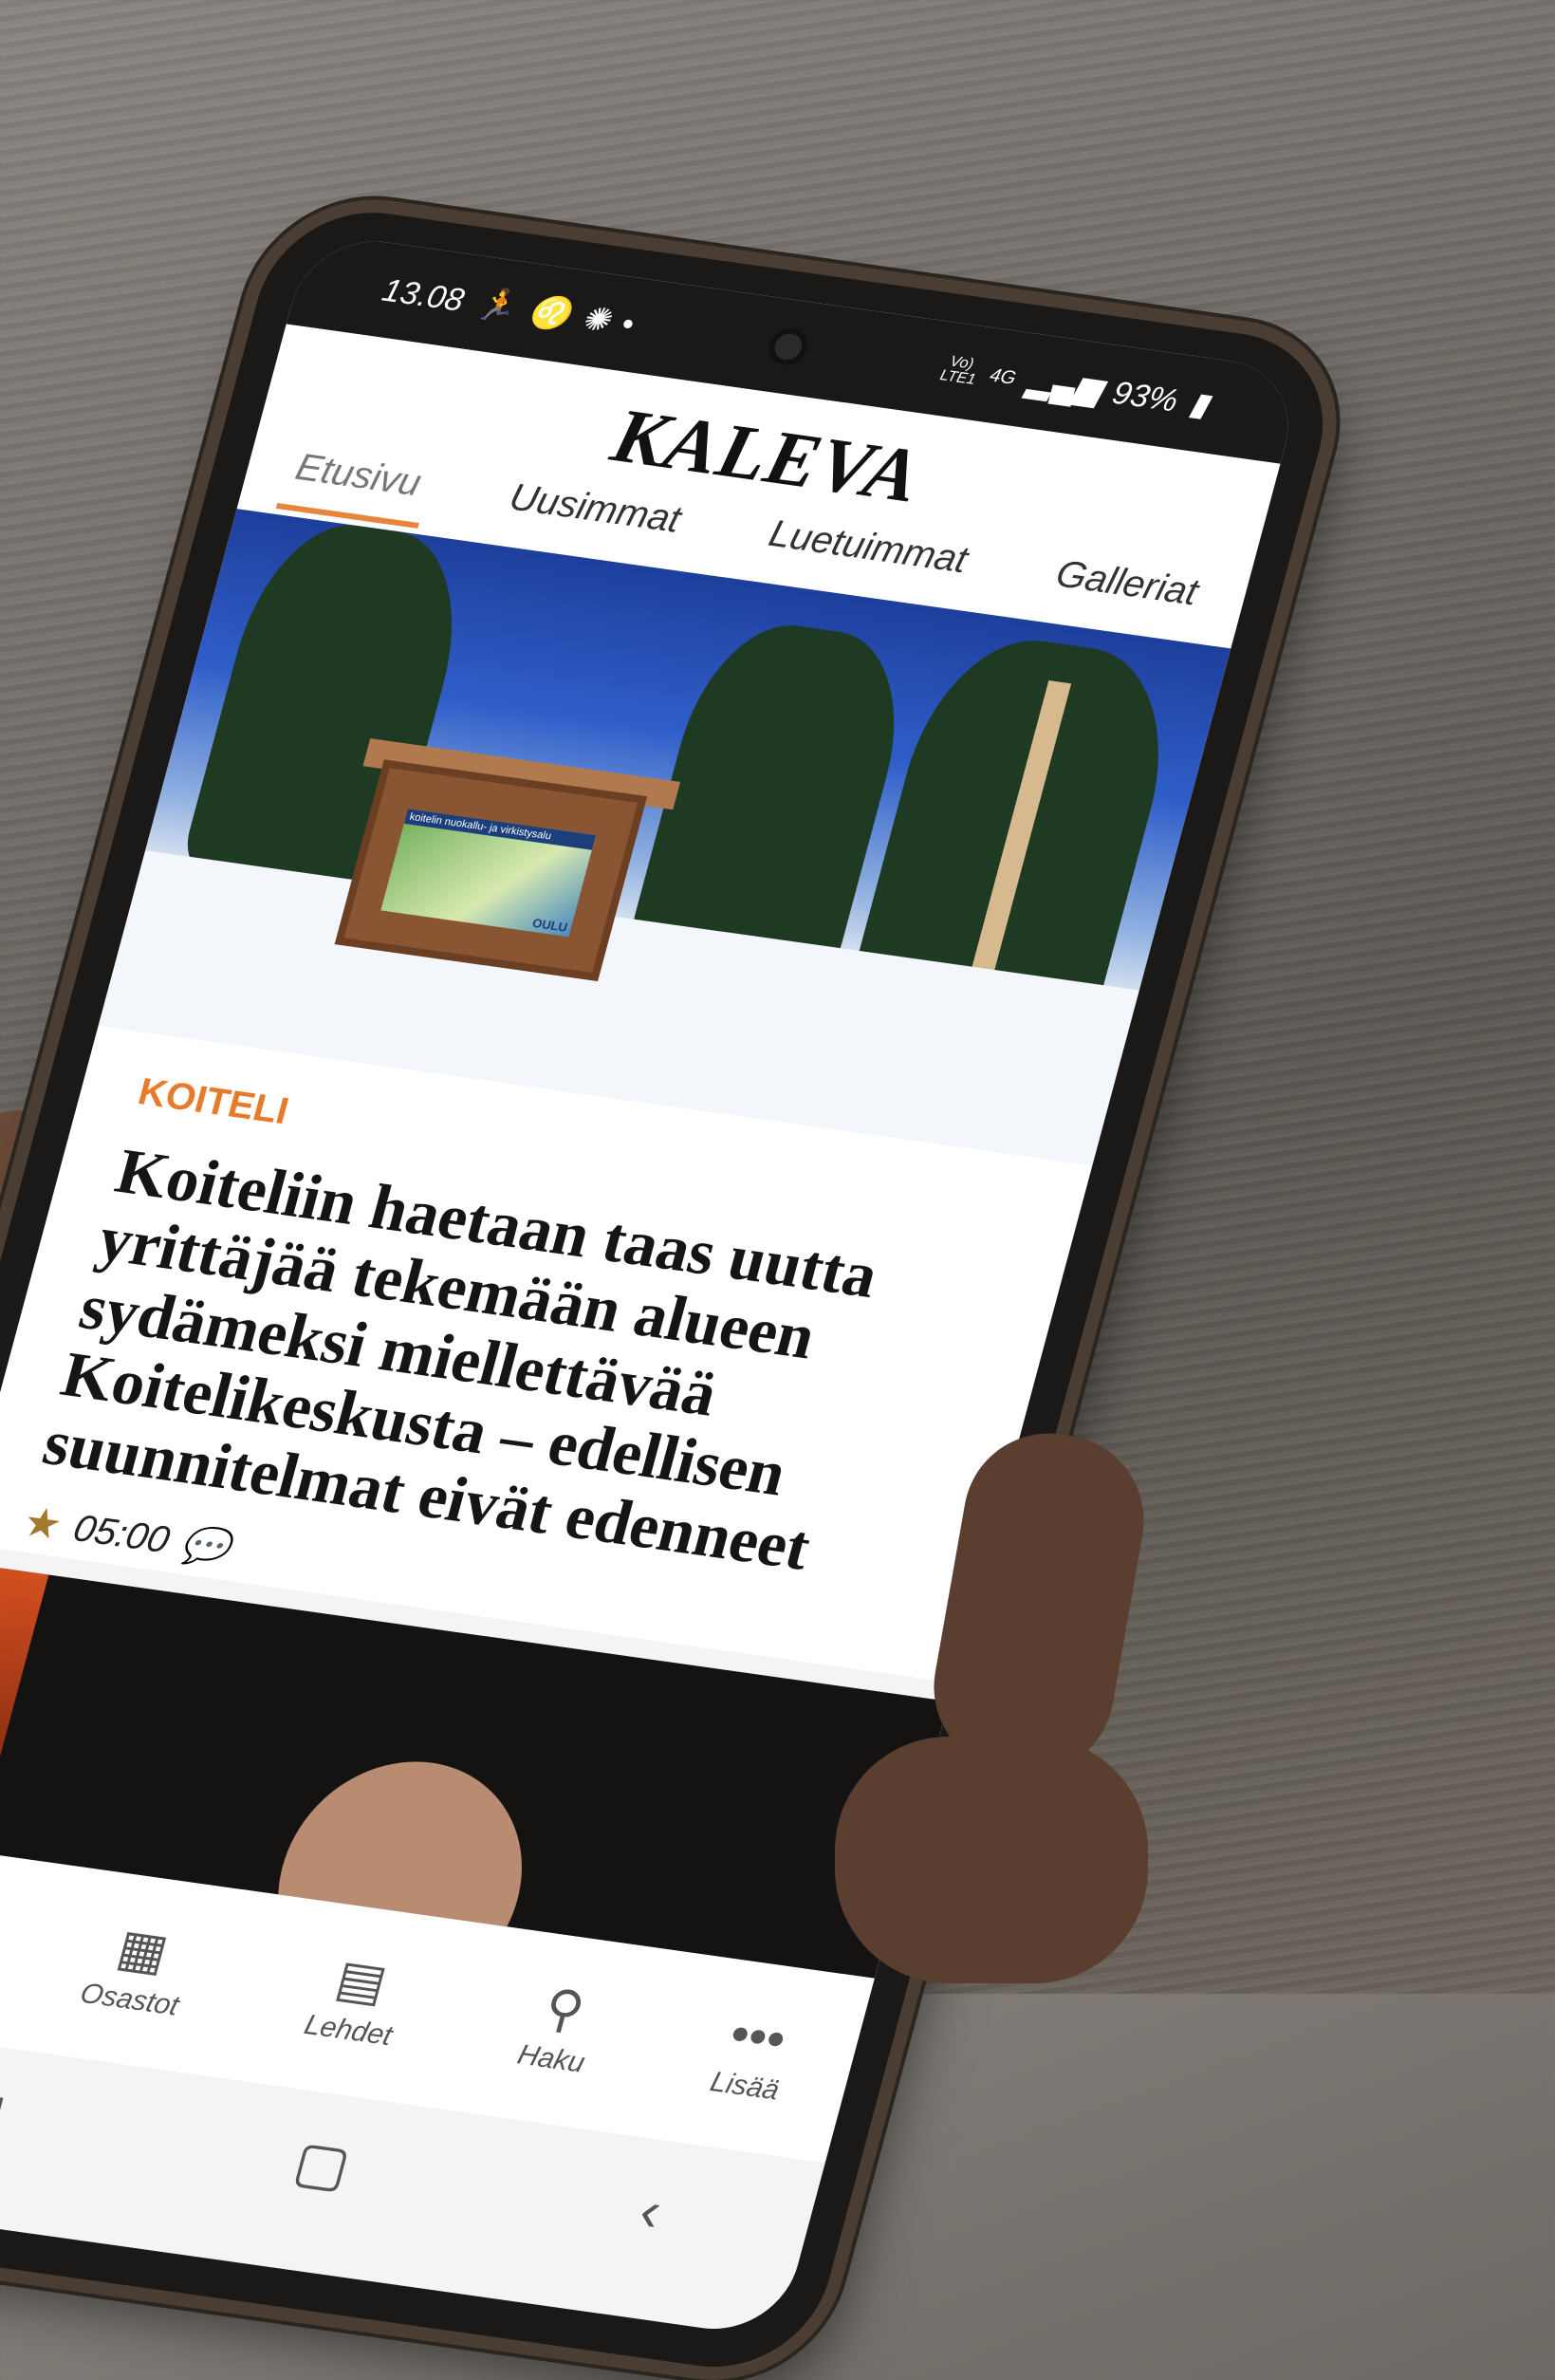 The image size is (1555, 2380). Describe the element at coordinates (42, 1524) in the screenshot. I see `star-icon: ★` at that location.